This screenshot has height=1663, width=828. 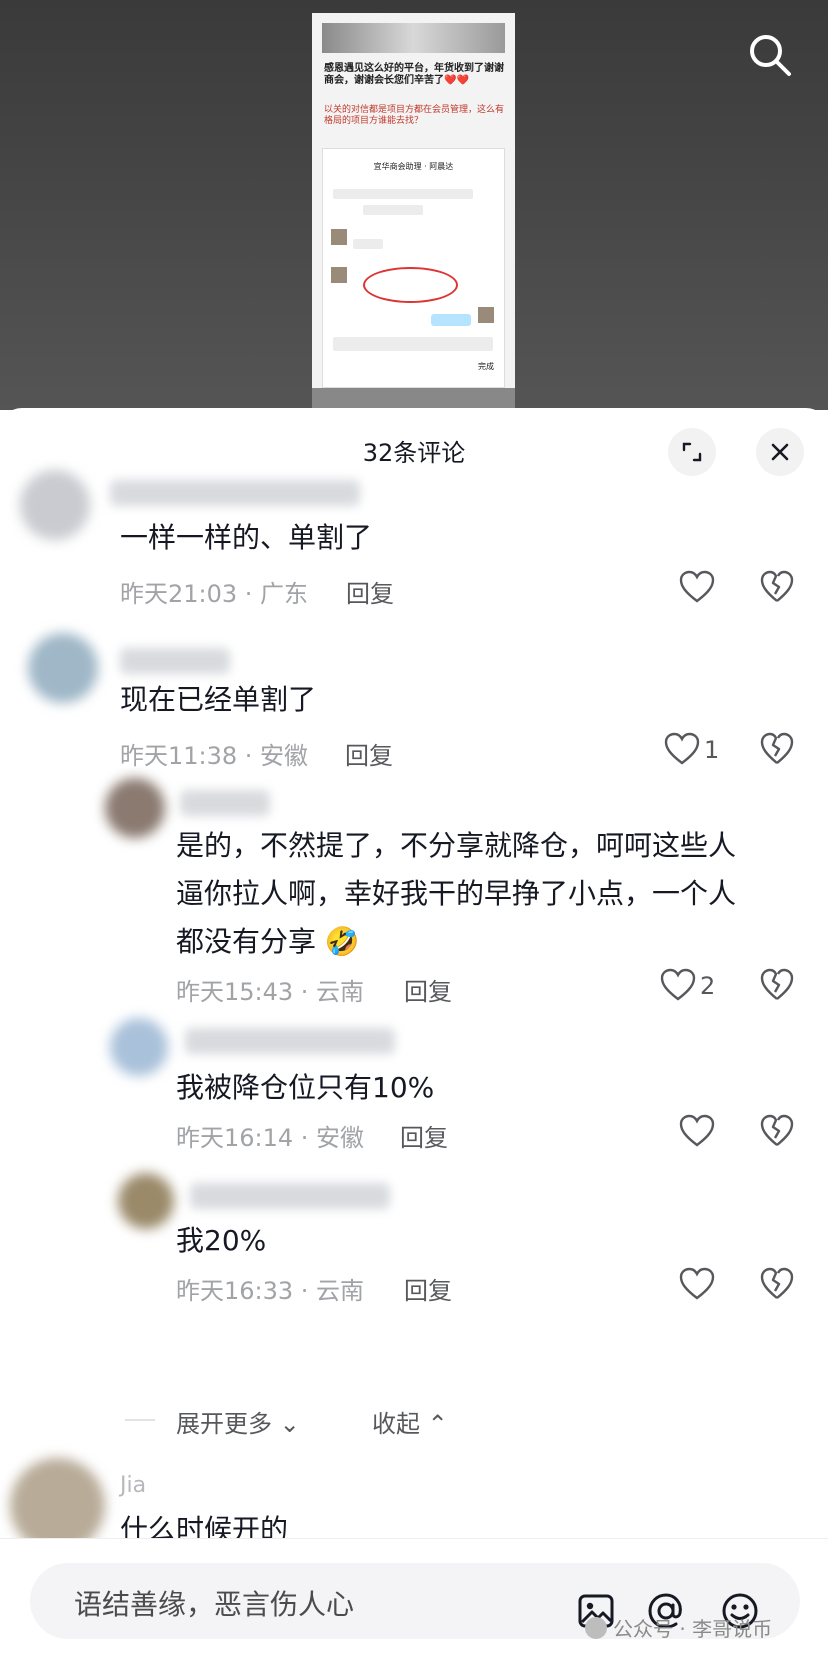 What do you see at coordinates (596, 1627) in the screenshot?
I see `wechat-logo-icon` at bounding box center [596, 1627].